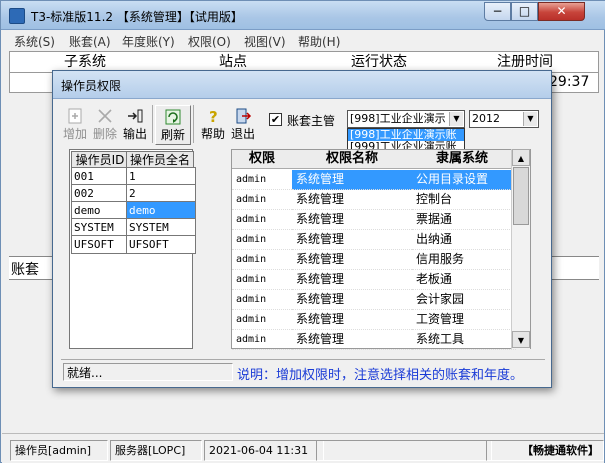 Image resolution: width=605 pixels, height=463 pixels. I want to click on account-master-checkbox: ✔, so click(275, 119).